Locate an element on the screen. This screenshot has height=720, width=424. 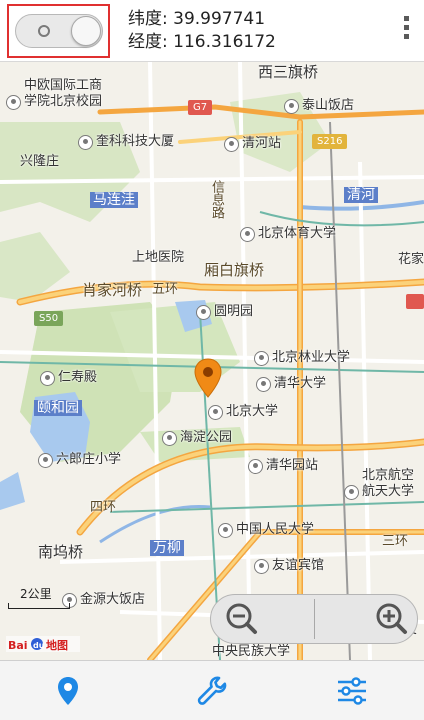
map-label-xiaojiahe-bridge: 肖家河桥 is located at coordinates (112, 290).